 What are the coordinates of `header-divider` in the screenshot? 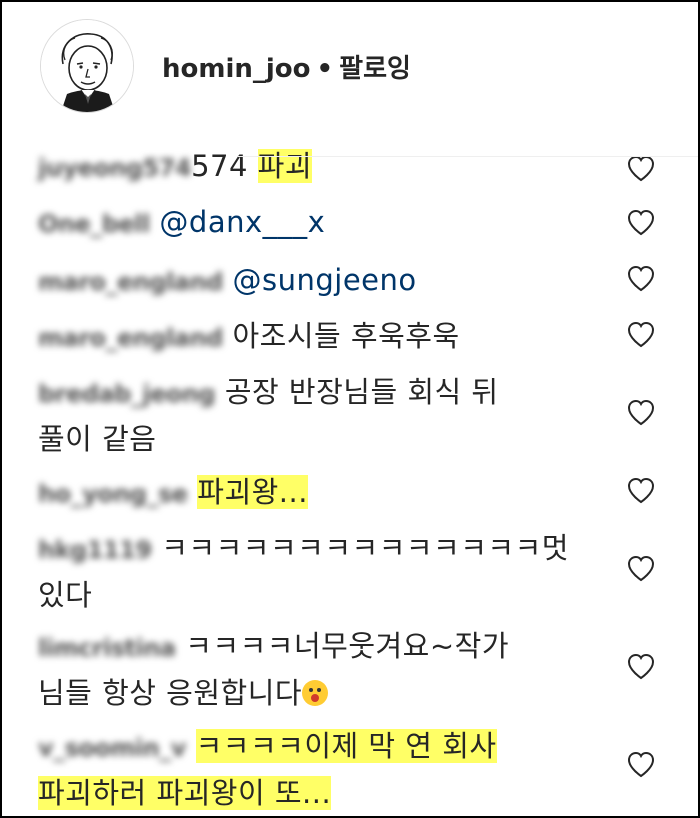 It's located at (468, 156).